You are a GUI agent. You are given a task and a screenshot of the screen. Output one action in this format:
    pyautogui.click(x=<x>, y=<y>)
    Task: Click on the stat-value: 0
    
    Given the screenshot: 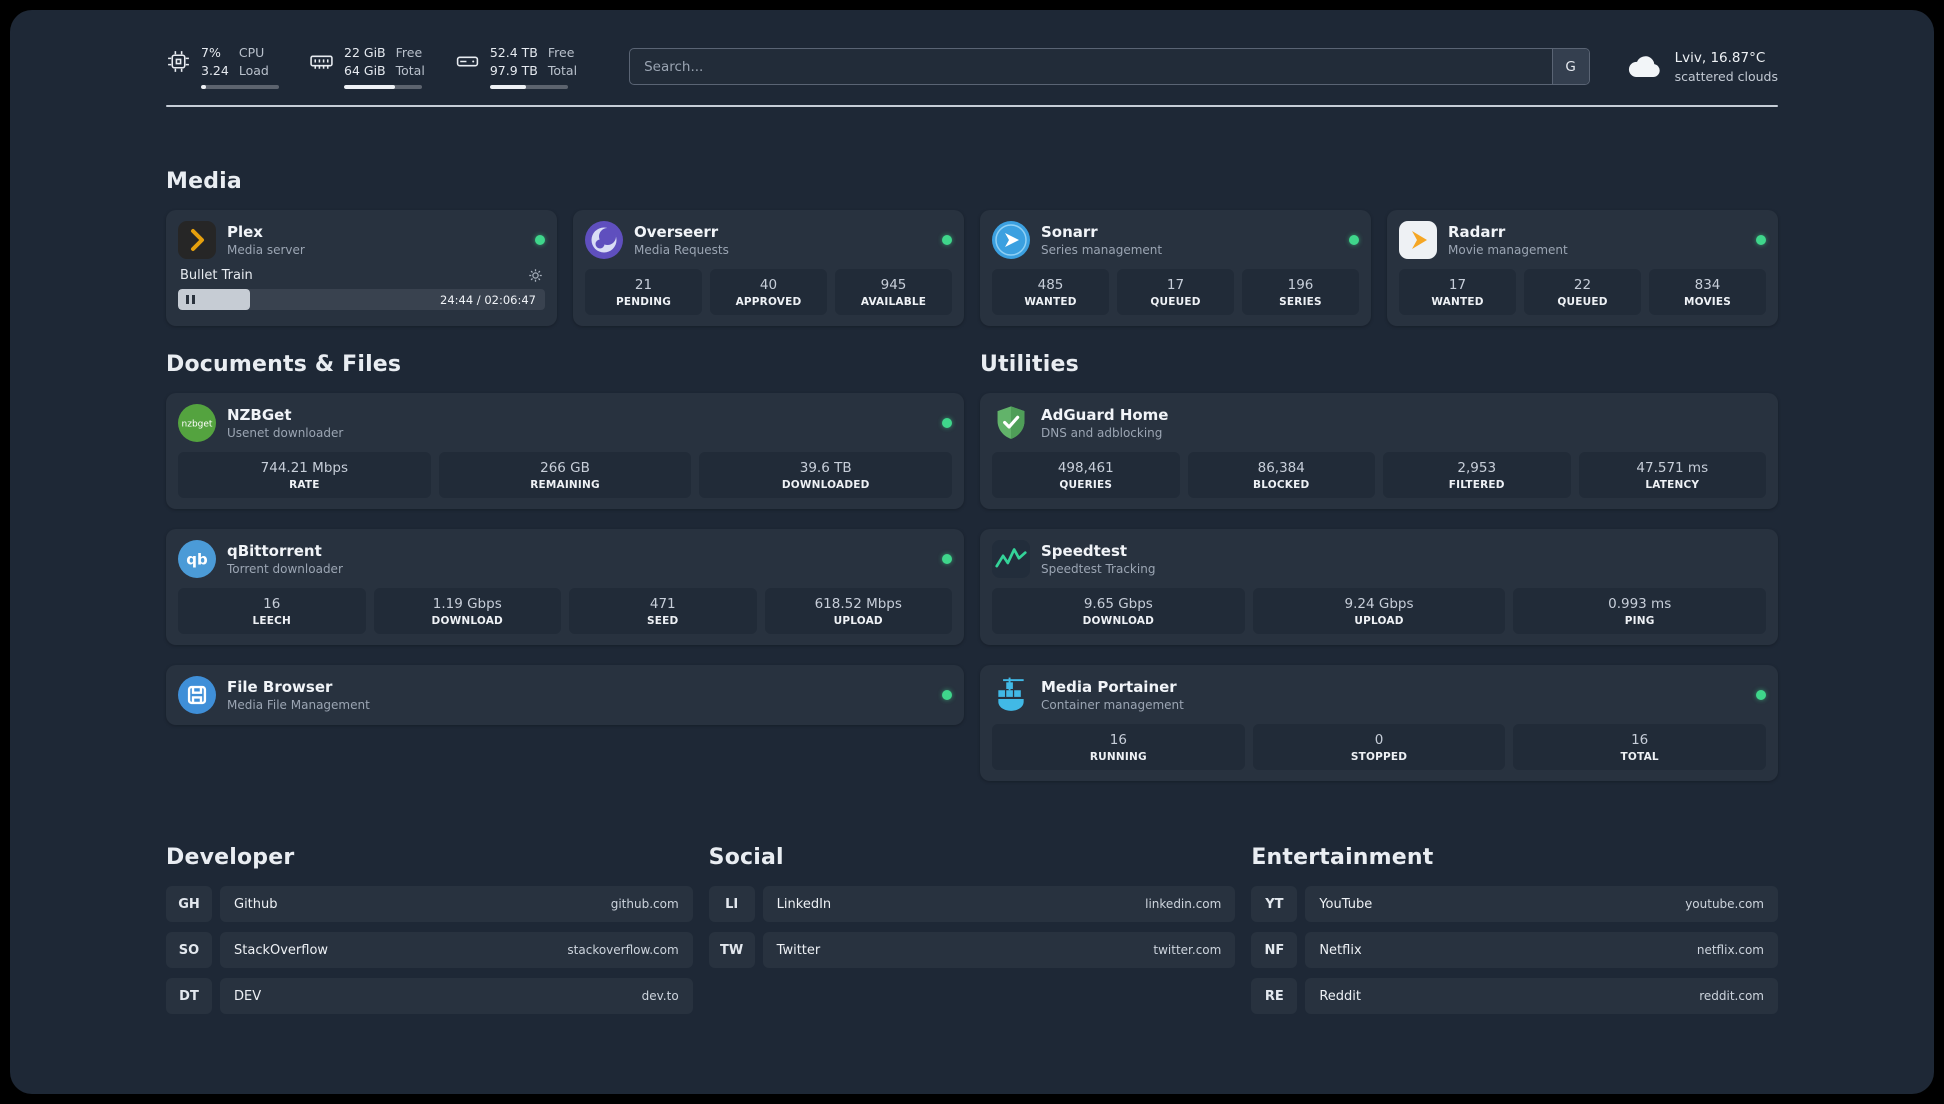 What is the action you would take?
    pyautogui.click(x=1379, y=740)
    